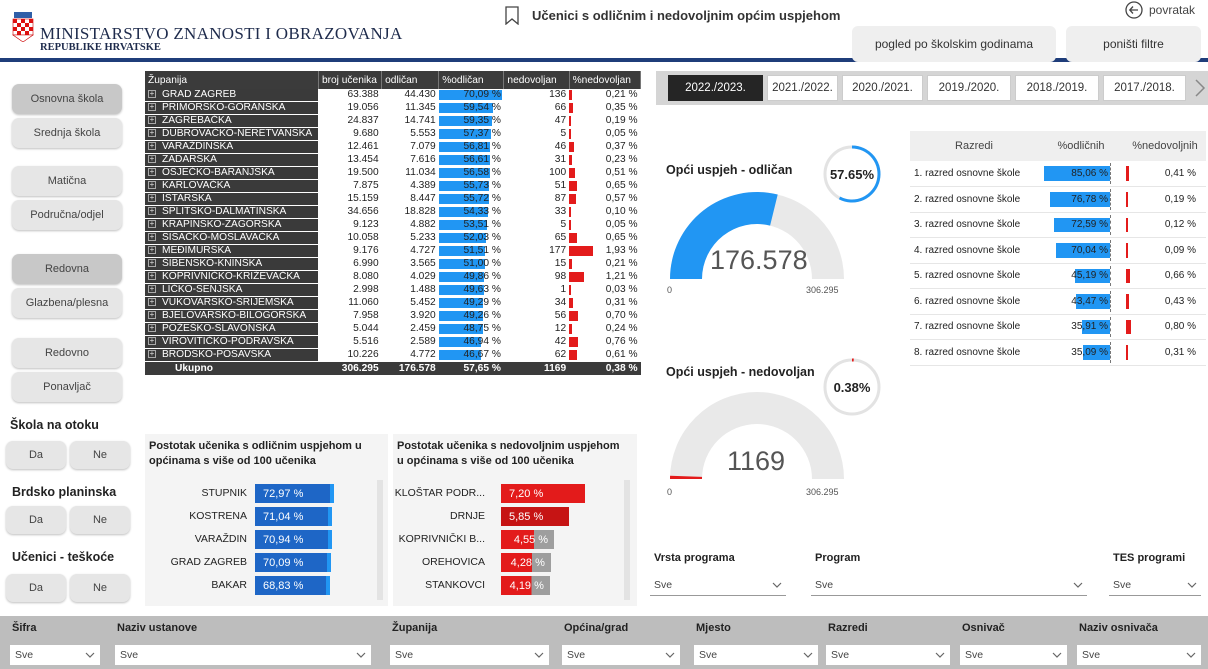  Describe the element at coordinates (393, 147) in the screenshot. I see `table-row: + VARAŽDINSKA 12.461 7.079 56,81 % 46 0,37 %` at that location.